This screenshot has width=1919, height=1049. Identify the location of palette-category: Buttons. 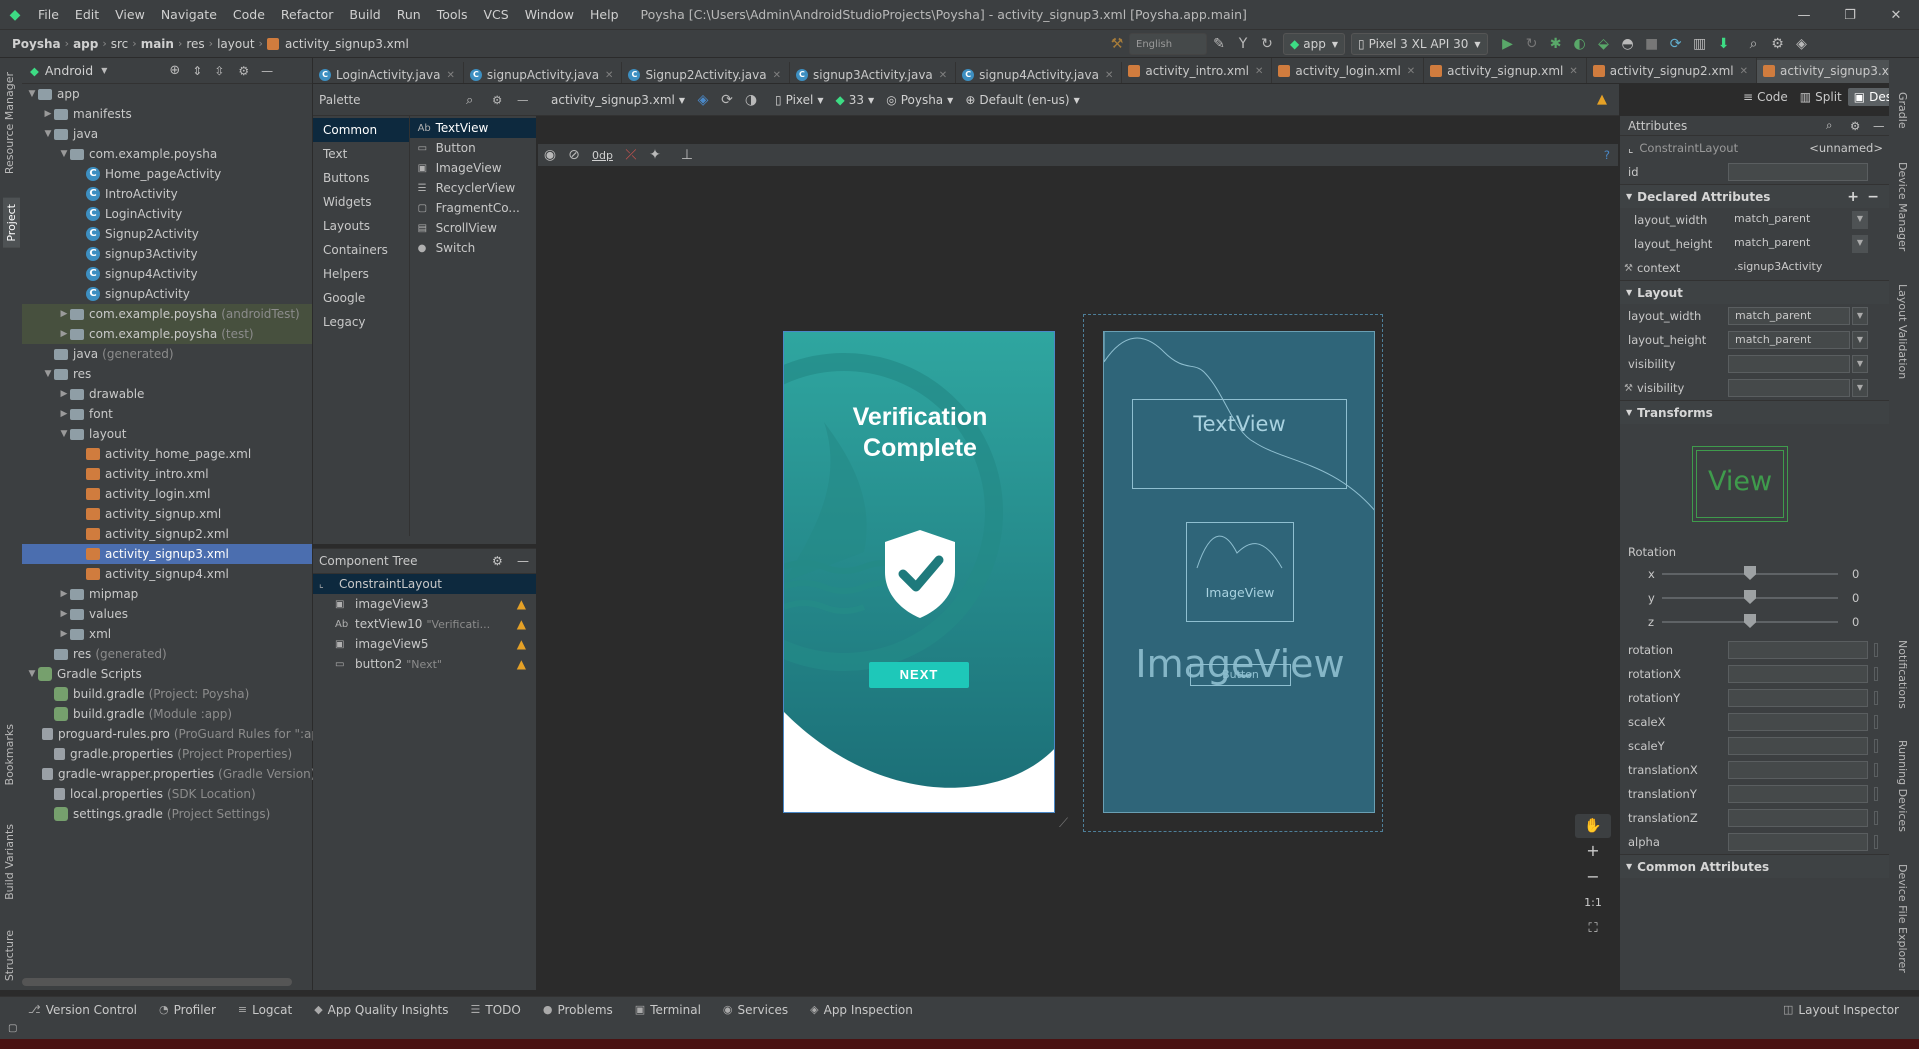
(361, 178).